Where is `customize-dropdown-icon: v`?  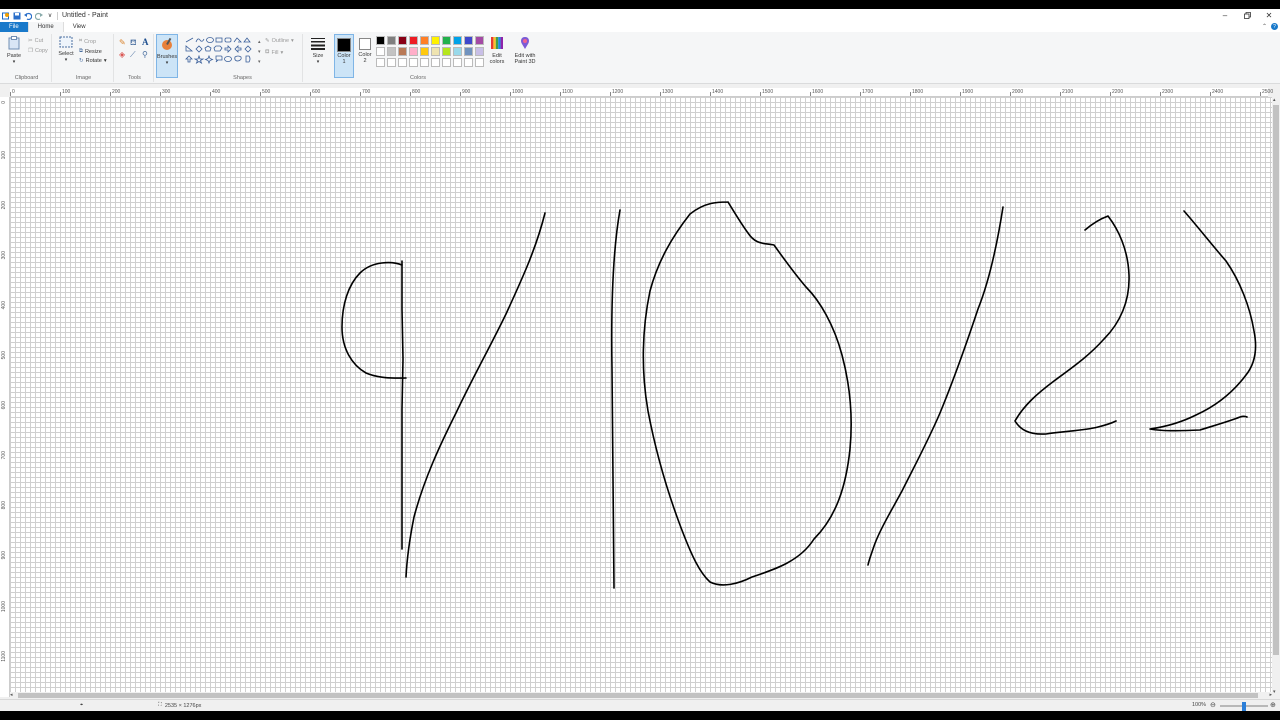 customize-dropdown-icon: v is located at coordinates (50, 16).